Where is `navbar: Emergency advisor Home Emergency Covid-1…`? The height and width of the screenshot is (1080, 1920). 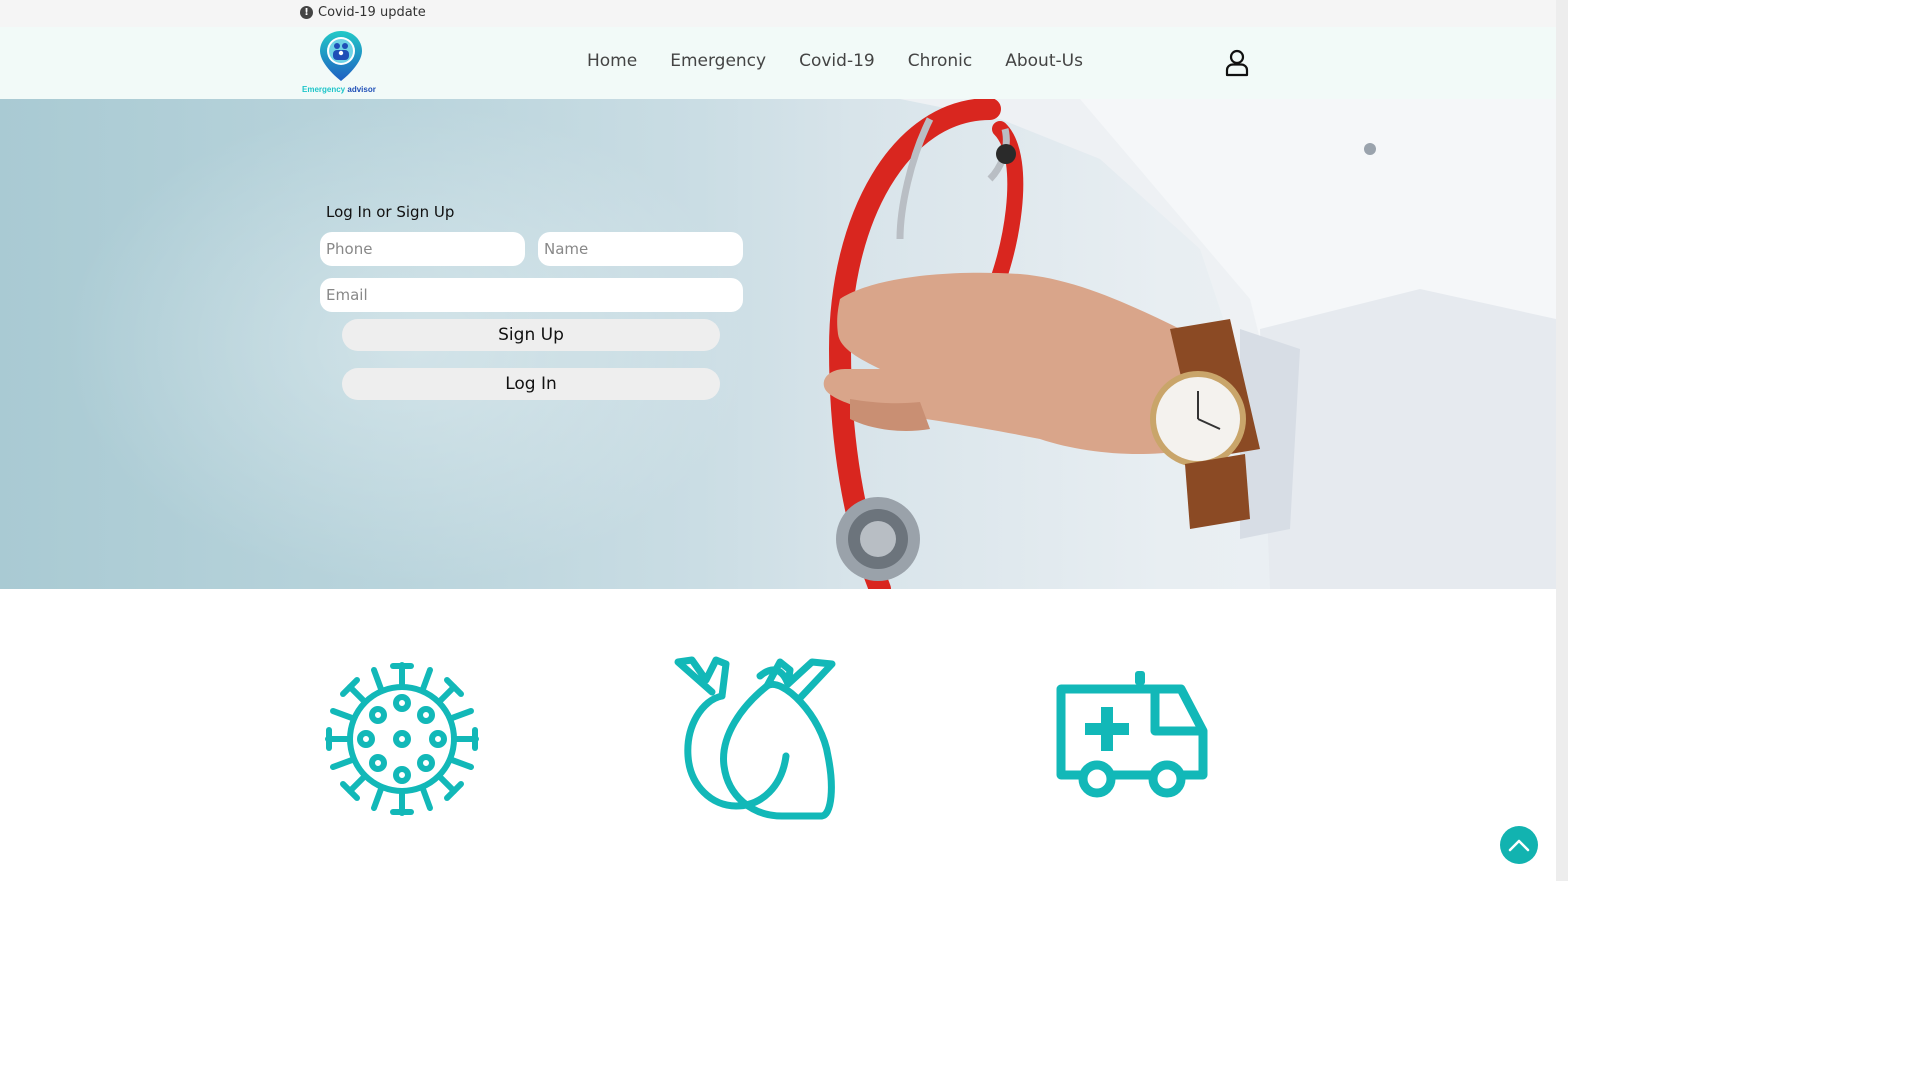
navbar: Emergency advisor Home Emergency Covid-1… is located at coordinates (778, 63).